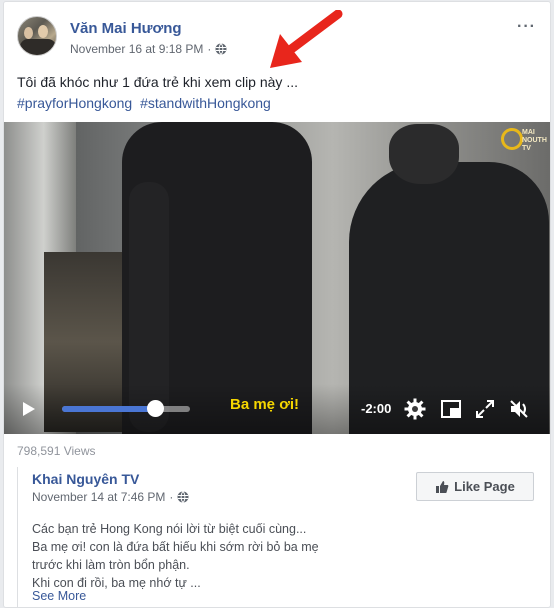 The height and width of the screenshot is (608, 554). I want to click on author-name: Văn Mai Hương, so click(126, 28).